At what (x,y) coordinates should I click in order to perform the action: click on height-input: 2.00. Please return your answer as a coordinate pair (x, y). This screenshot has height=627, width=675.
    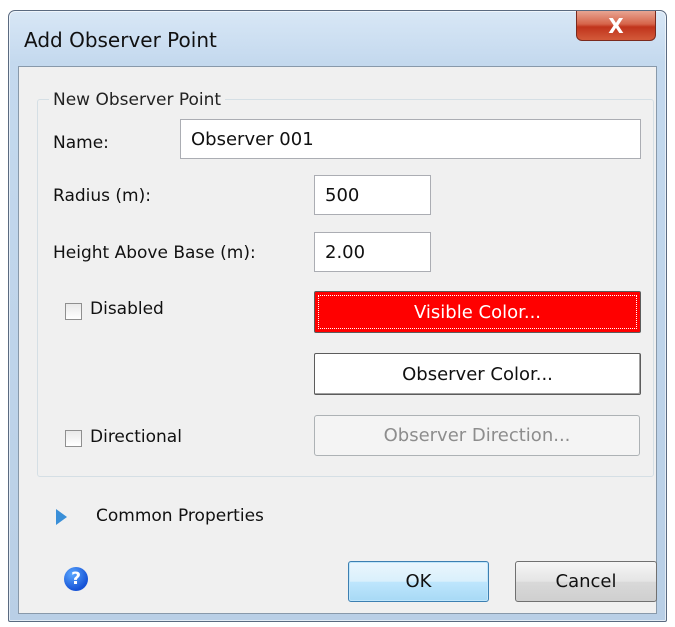
    Looking at the image, I should click on (372, 252).